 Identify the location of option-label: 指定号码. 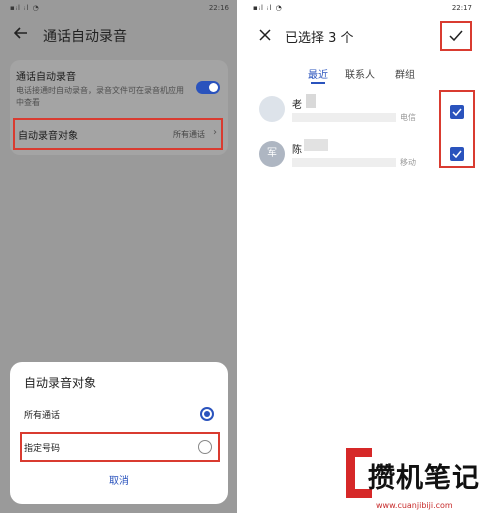
(42, 449).